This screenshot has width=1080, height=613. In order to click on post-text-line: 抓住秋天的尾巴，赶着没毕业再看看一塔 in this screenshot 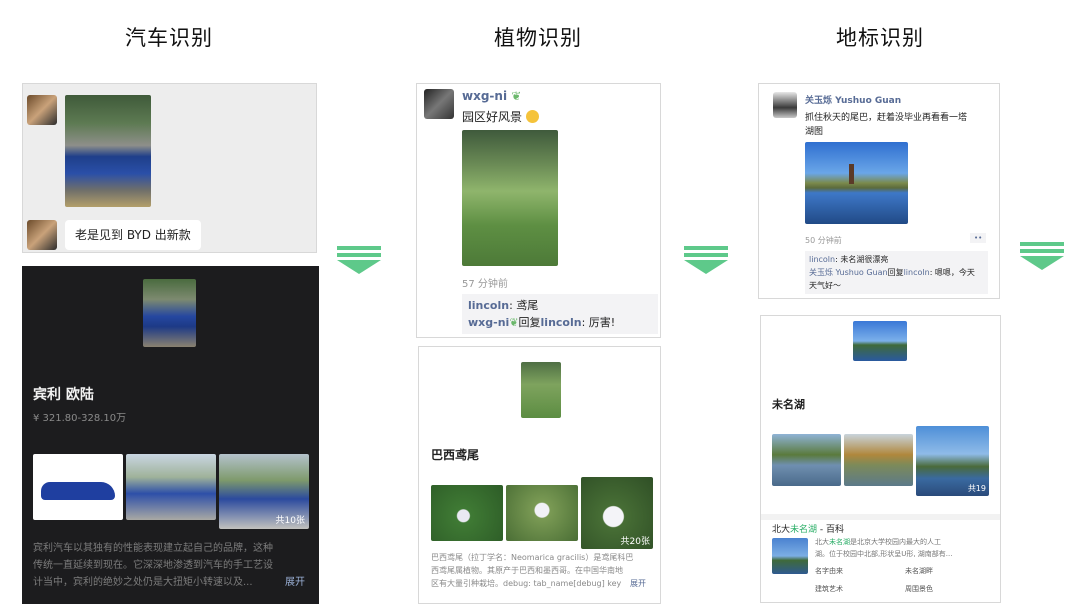, I will do `click(886, 118)`.